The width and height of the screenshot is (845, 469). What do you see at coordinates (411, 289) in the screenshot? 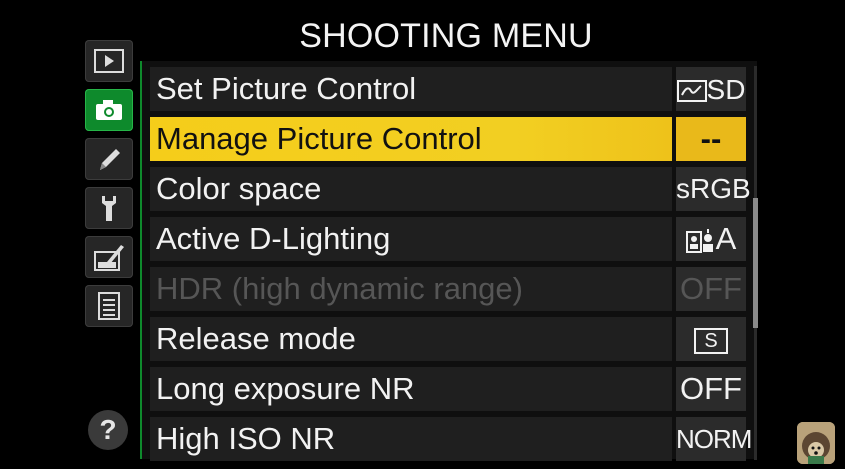
I see `menu-item-label: HDR (high dynamic range)` at bounding box center [411, 289].